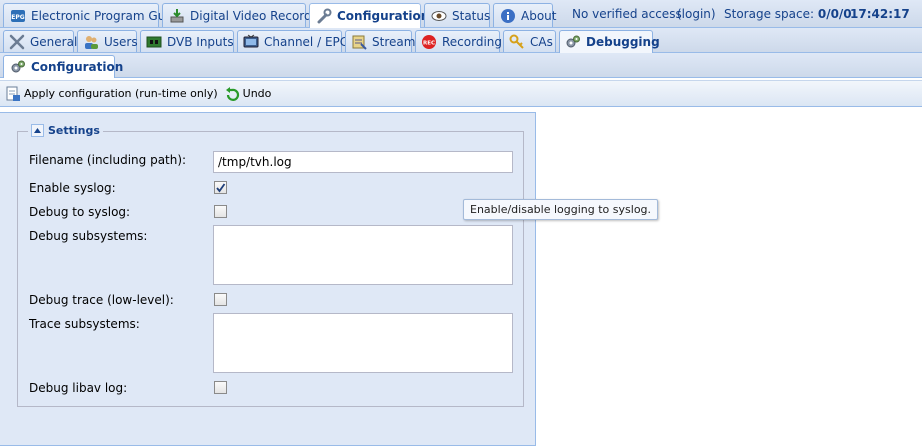 The height and width of the screenshot is (446, 922). I want to click on tab-general: General, so click(40, 41).